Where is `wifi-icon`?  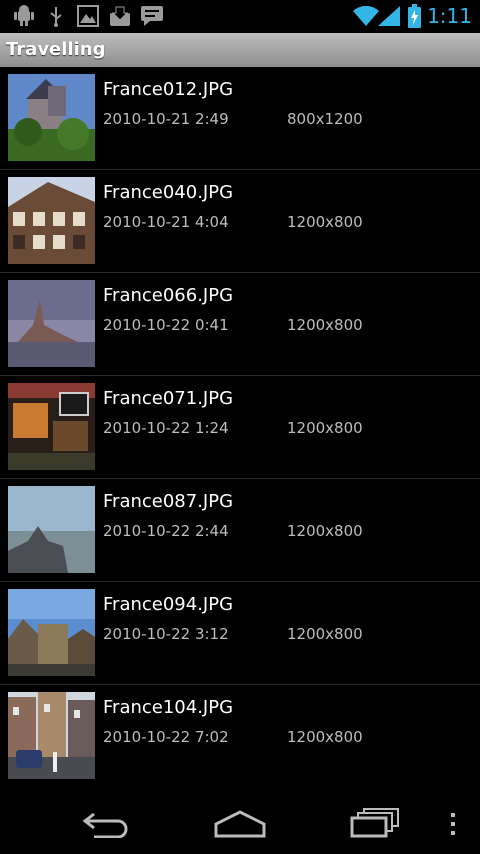 wifi-icon is located at coordinates (366, 17).